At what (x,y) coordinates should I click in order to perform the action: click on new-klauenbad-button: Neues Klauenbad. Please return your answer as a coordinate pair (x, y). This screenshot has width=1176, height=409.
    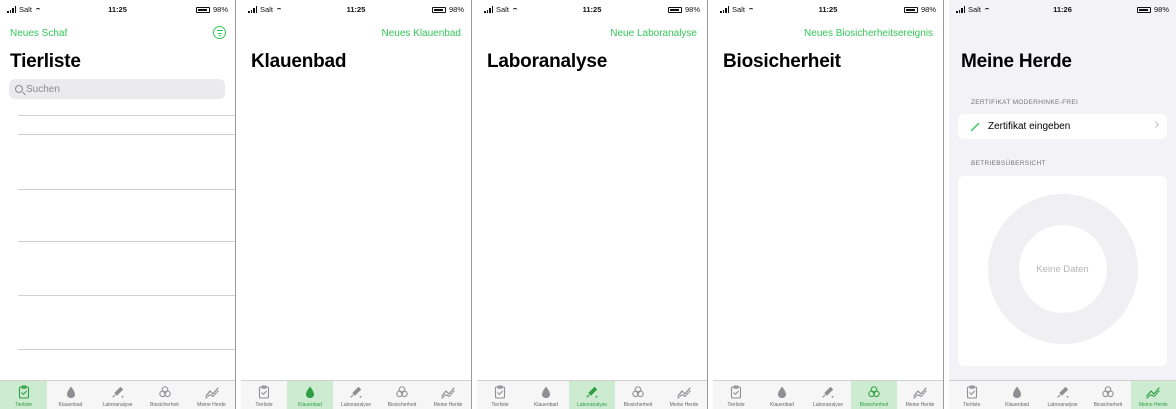
    Looking at the image, I should click on (421, 33).